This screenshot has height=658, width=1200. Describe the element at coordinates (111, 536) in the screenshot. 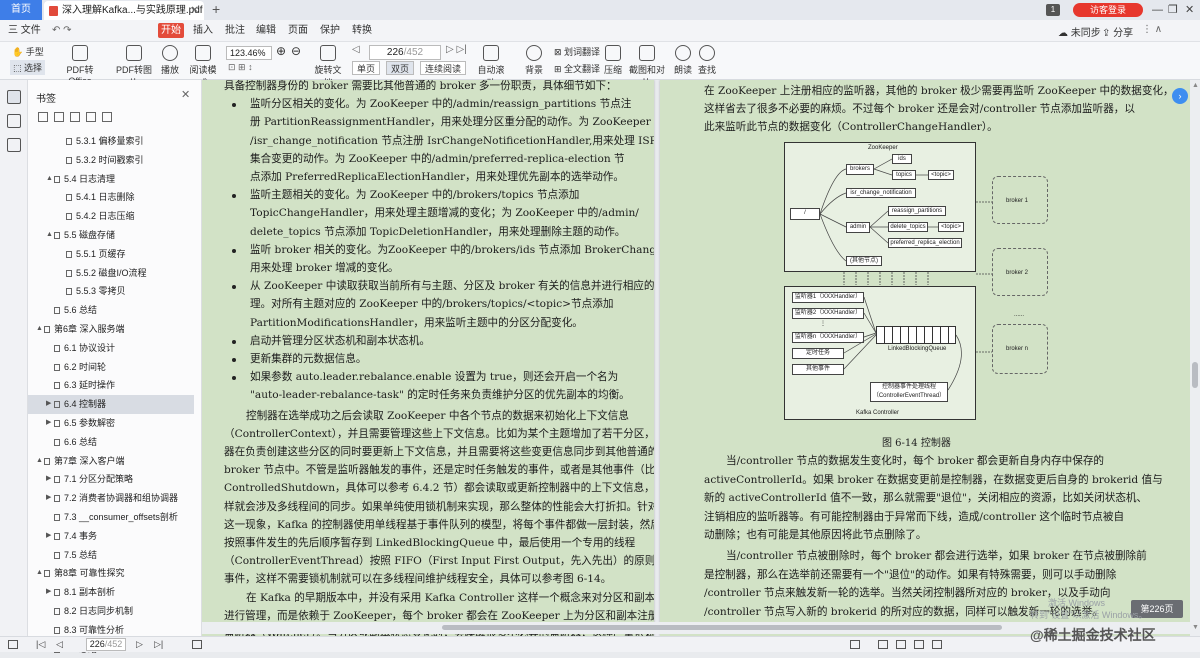

I see `bookmark-item: ▶ 7.4 事务` at that location.